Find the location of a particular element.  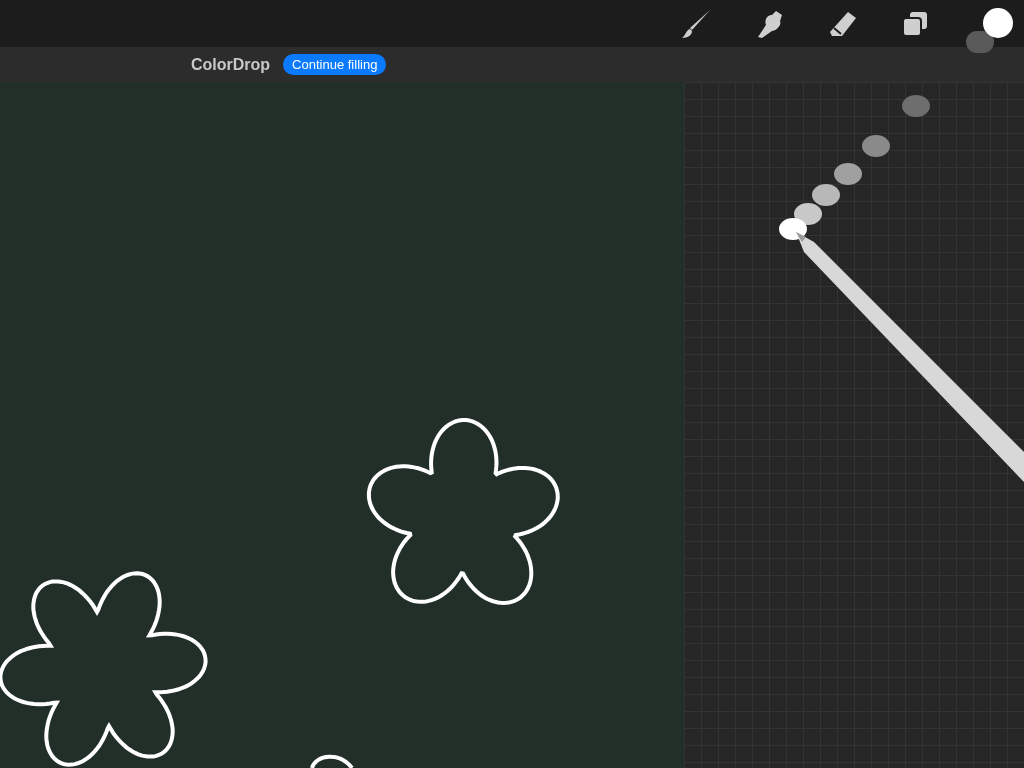

smudge-finger-icon is located at coordinates (770, 23).